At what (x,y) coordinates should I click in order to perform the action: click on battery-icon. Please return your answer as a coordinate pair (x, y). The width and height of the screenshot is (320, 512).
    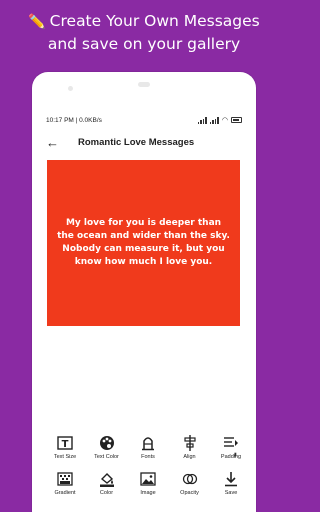
    Looking at the image, I should click on (236, 120).